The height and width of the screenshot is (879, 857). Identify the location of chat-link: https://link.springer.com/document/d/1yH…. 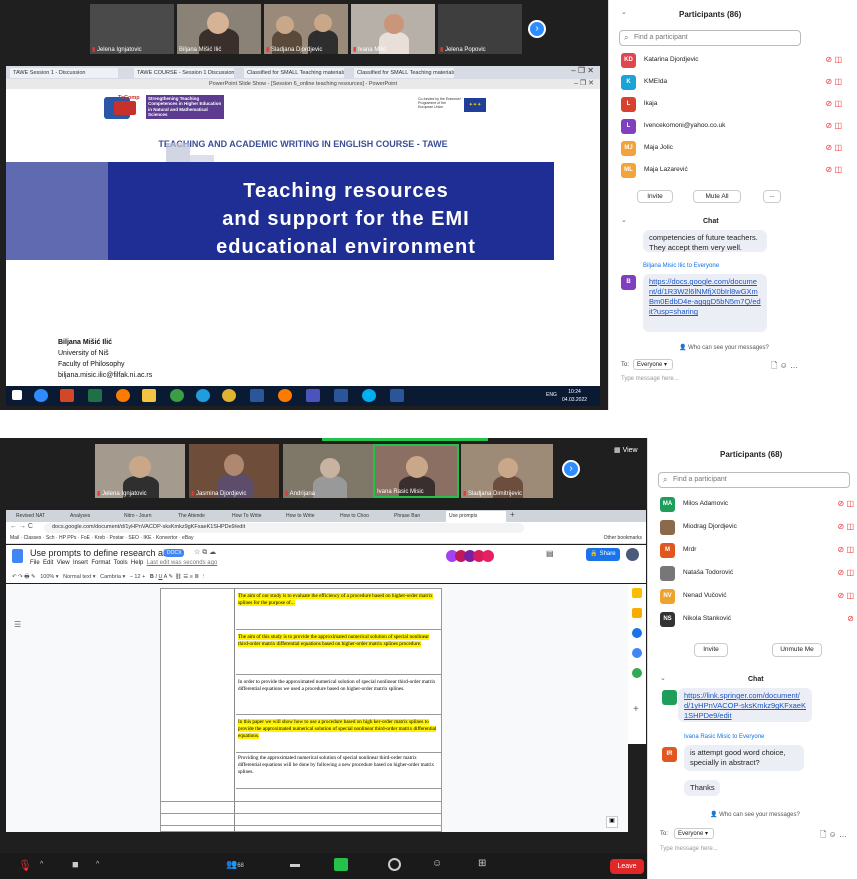
(745, 705).